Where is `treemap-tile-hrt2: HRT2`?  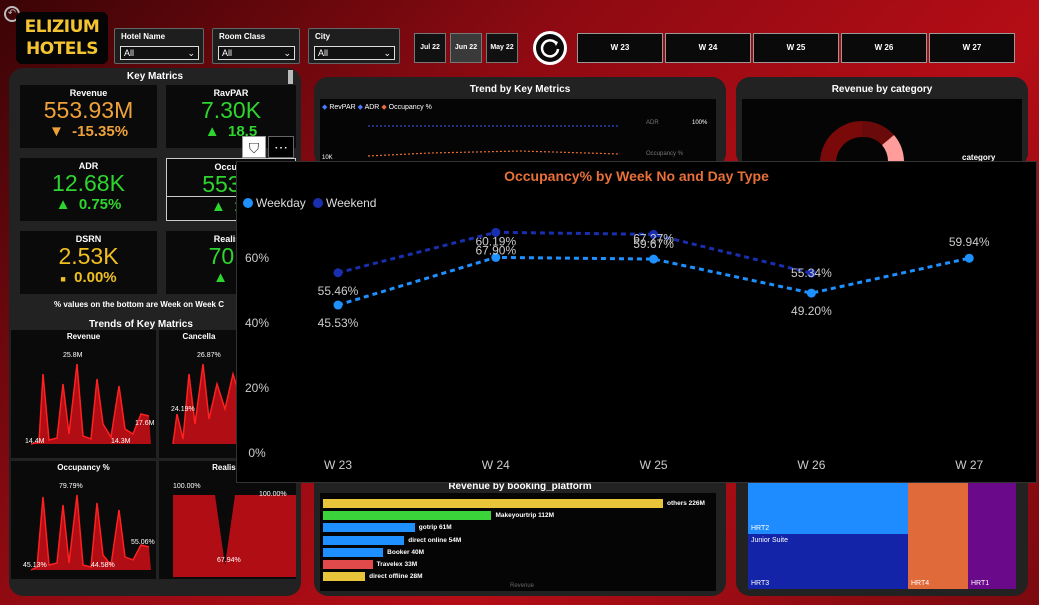
treemap-tile-hrt2: HRT2 is located at coordinates (828, 508).